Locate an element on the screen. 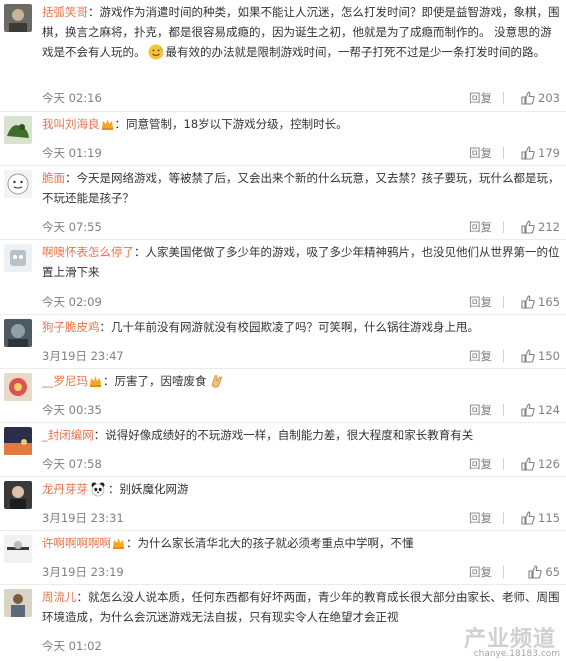  like-button: 124 is located at coordinates (535, 410).